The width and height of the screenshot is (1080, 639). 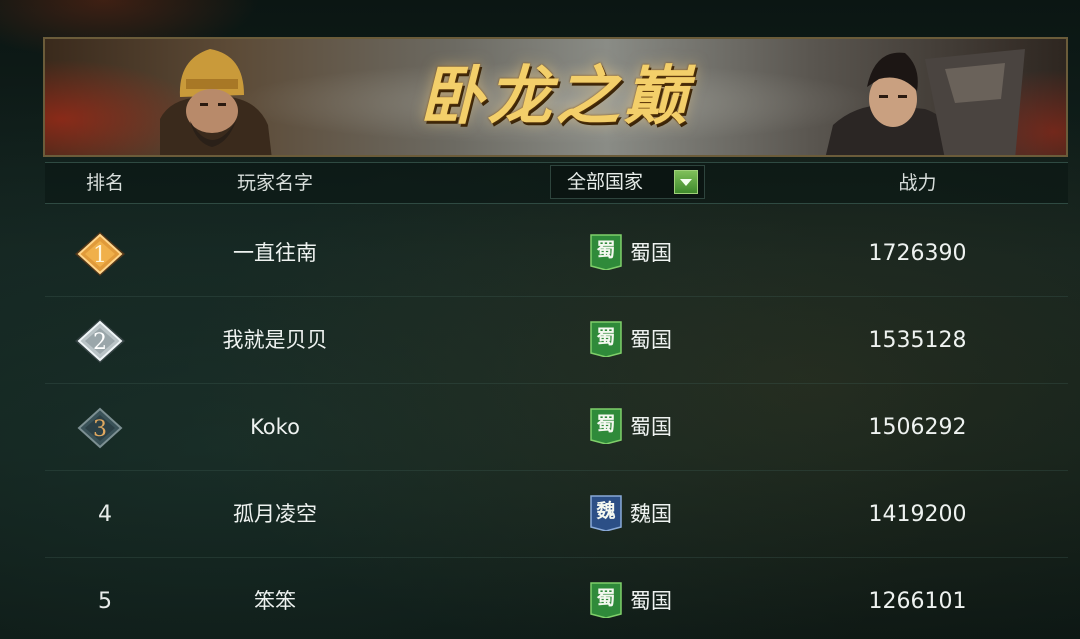 I want to click on nation-badge-char: 魏, so click(x=606, y=511).